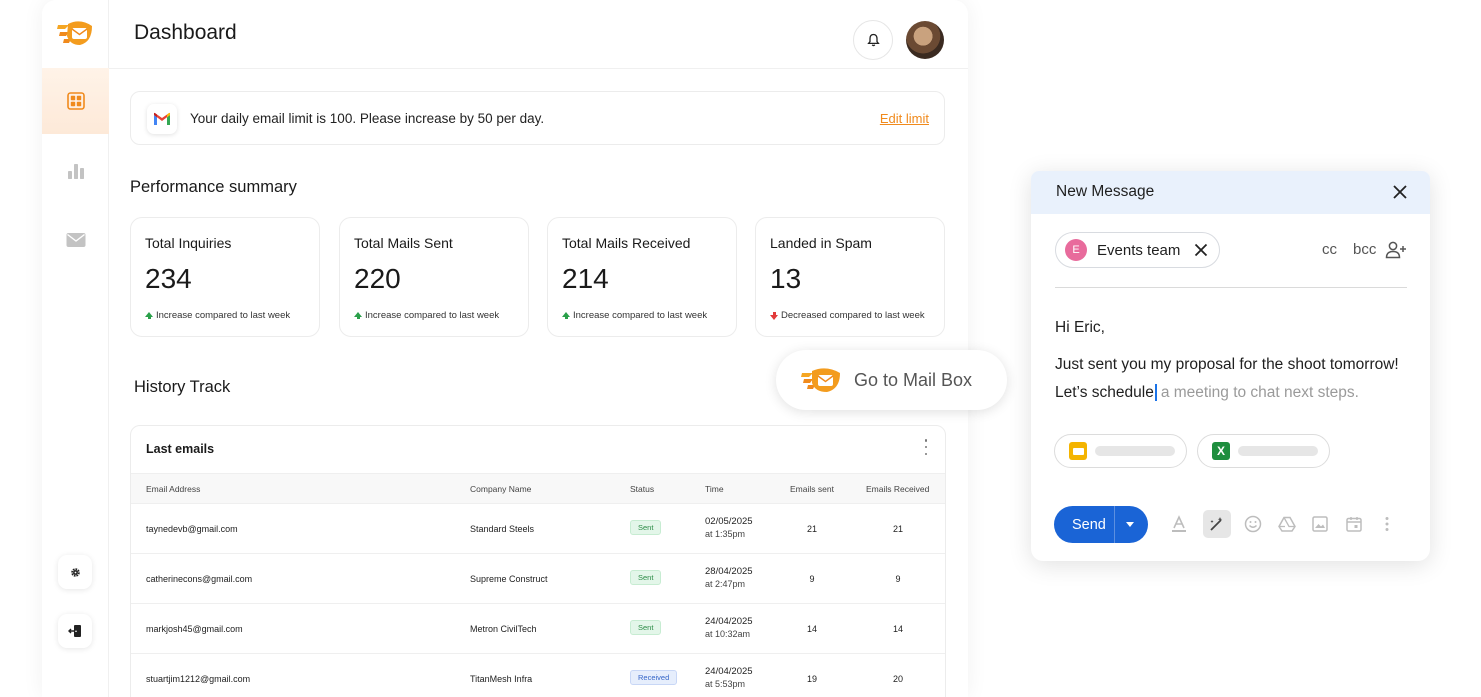 The image size is (1481, 697). Describe the element at coordinates (847, 315) in the screenshot. I see `stat-trend-note: Decreased compared to last week` at that location.